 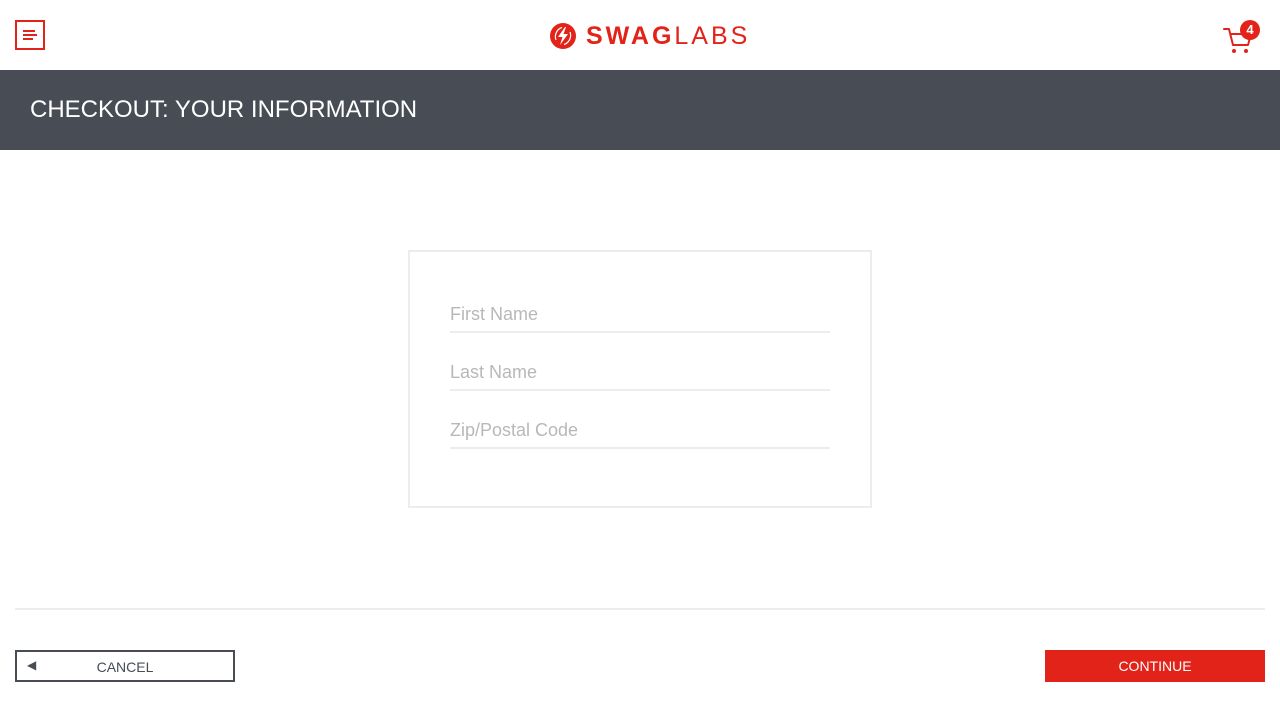 What do you see at coordinates (30, 35) in the screenshot?
I see `menu-button` at bounding box center [30, 35].